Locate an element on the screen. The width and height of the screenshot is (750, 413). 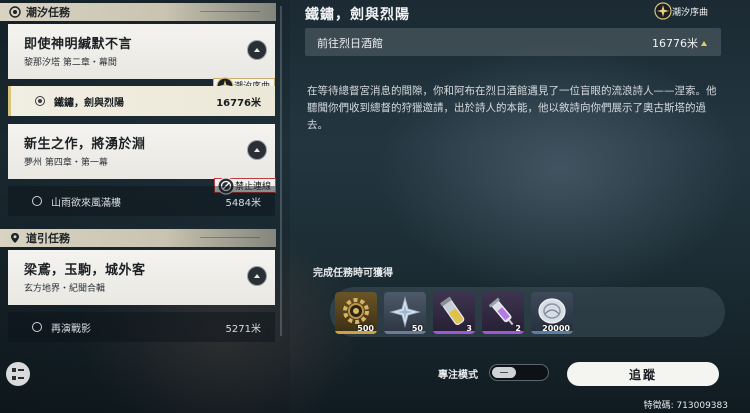
quest-subtitle: 黎那汐塔 第二章・幕間 is located at coordinates (70, 63).